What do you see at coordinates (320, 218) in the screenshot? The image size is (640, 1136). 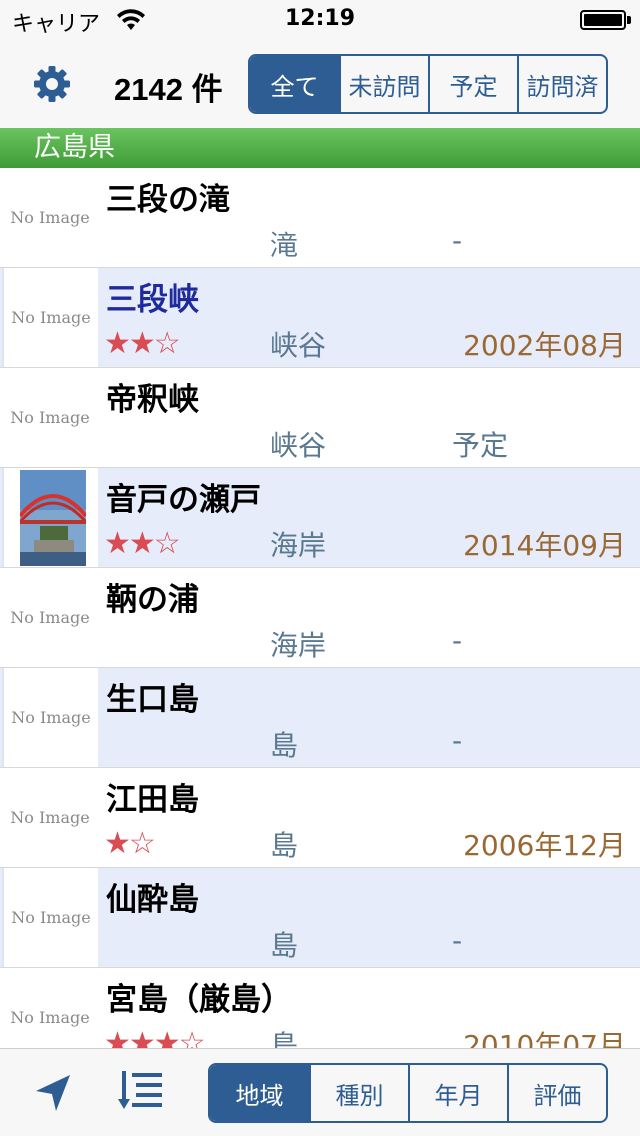 I see `list-item: No Image 三段の滝 滝 -` at bounding box center [320, 218].